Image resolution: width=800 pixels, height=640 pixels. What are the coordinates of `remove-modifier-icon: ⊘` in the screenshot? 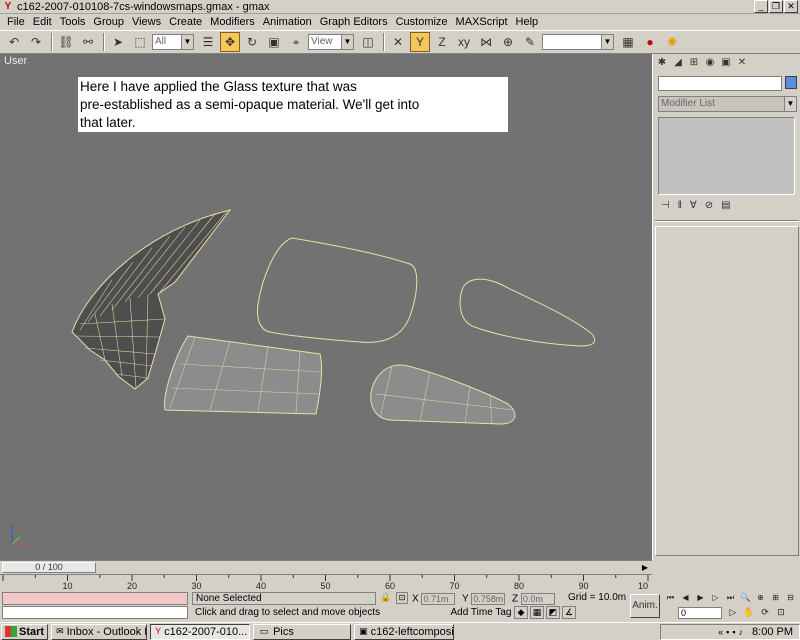 It's located at (709, 205).